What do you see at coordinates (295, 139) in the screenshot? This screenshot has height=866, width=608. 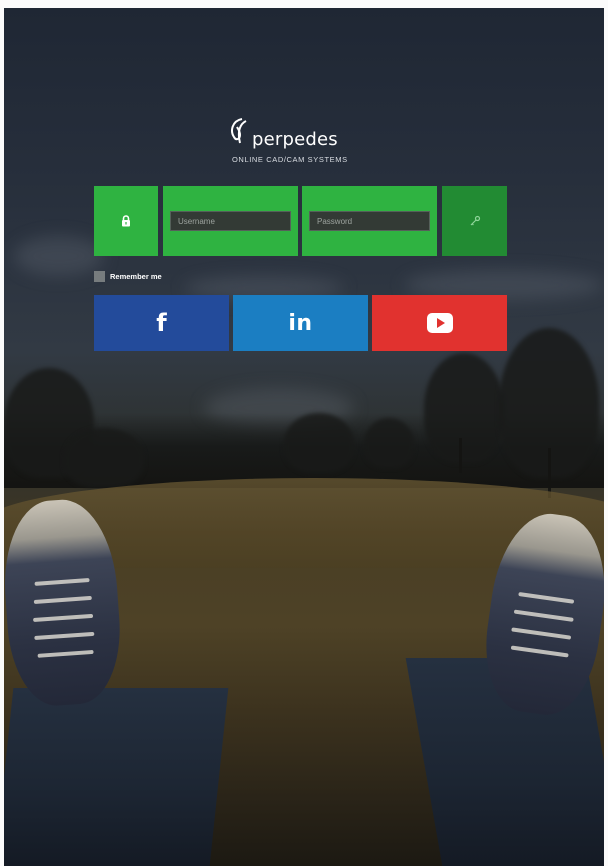 I see `brand-name: perpedes` at bounding box center [295, 139].